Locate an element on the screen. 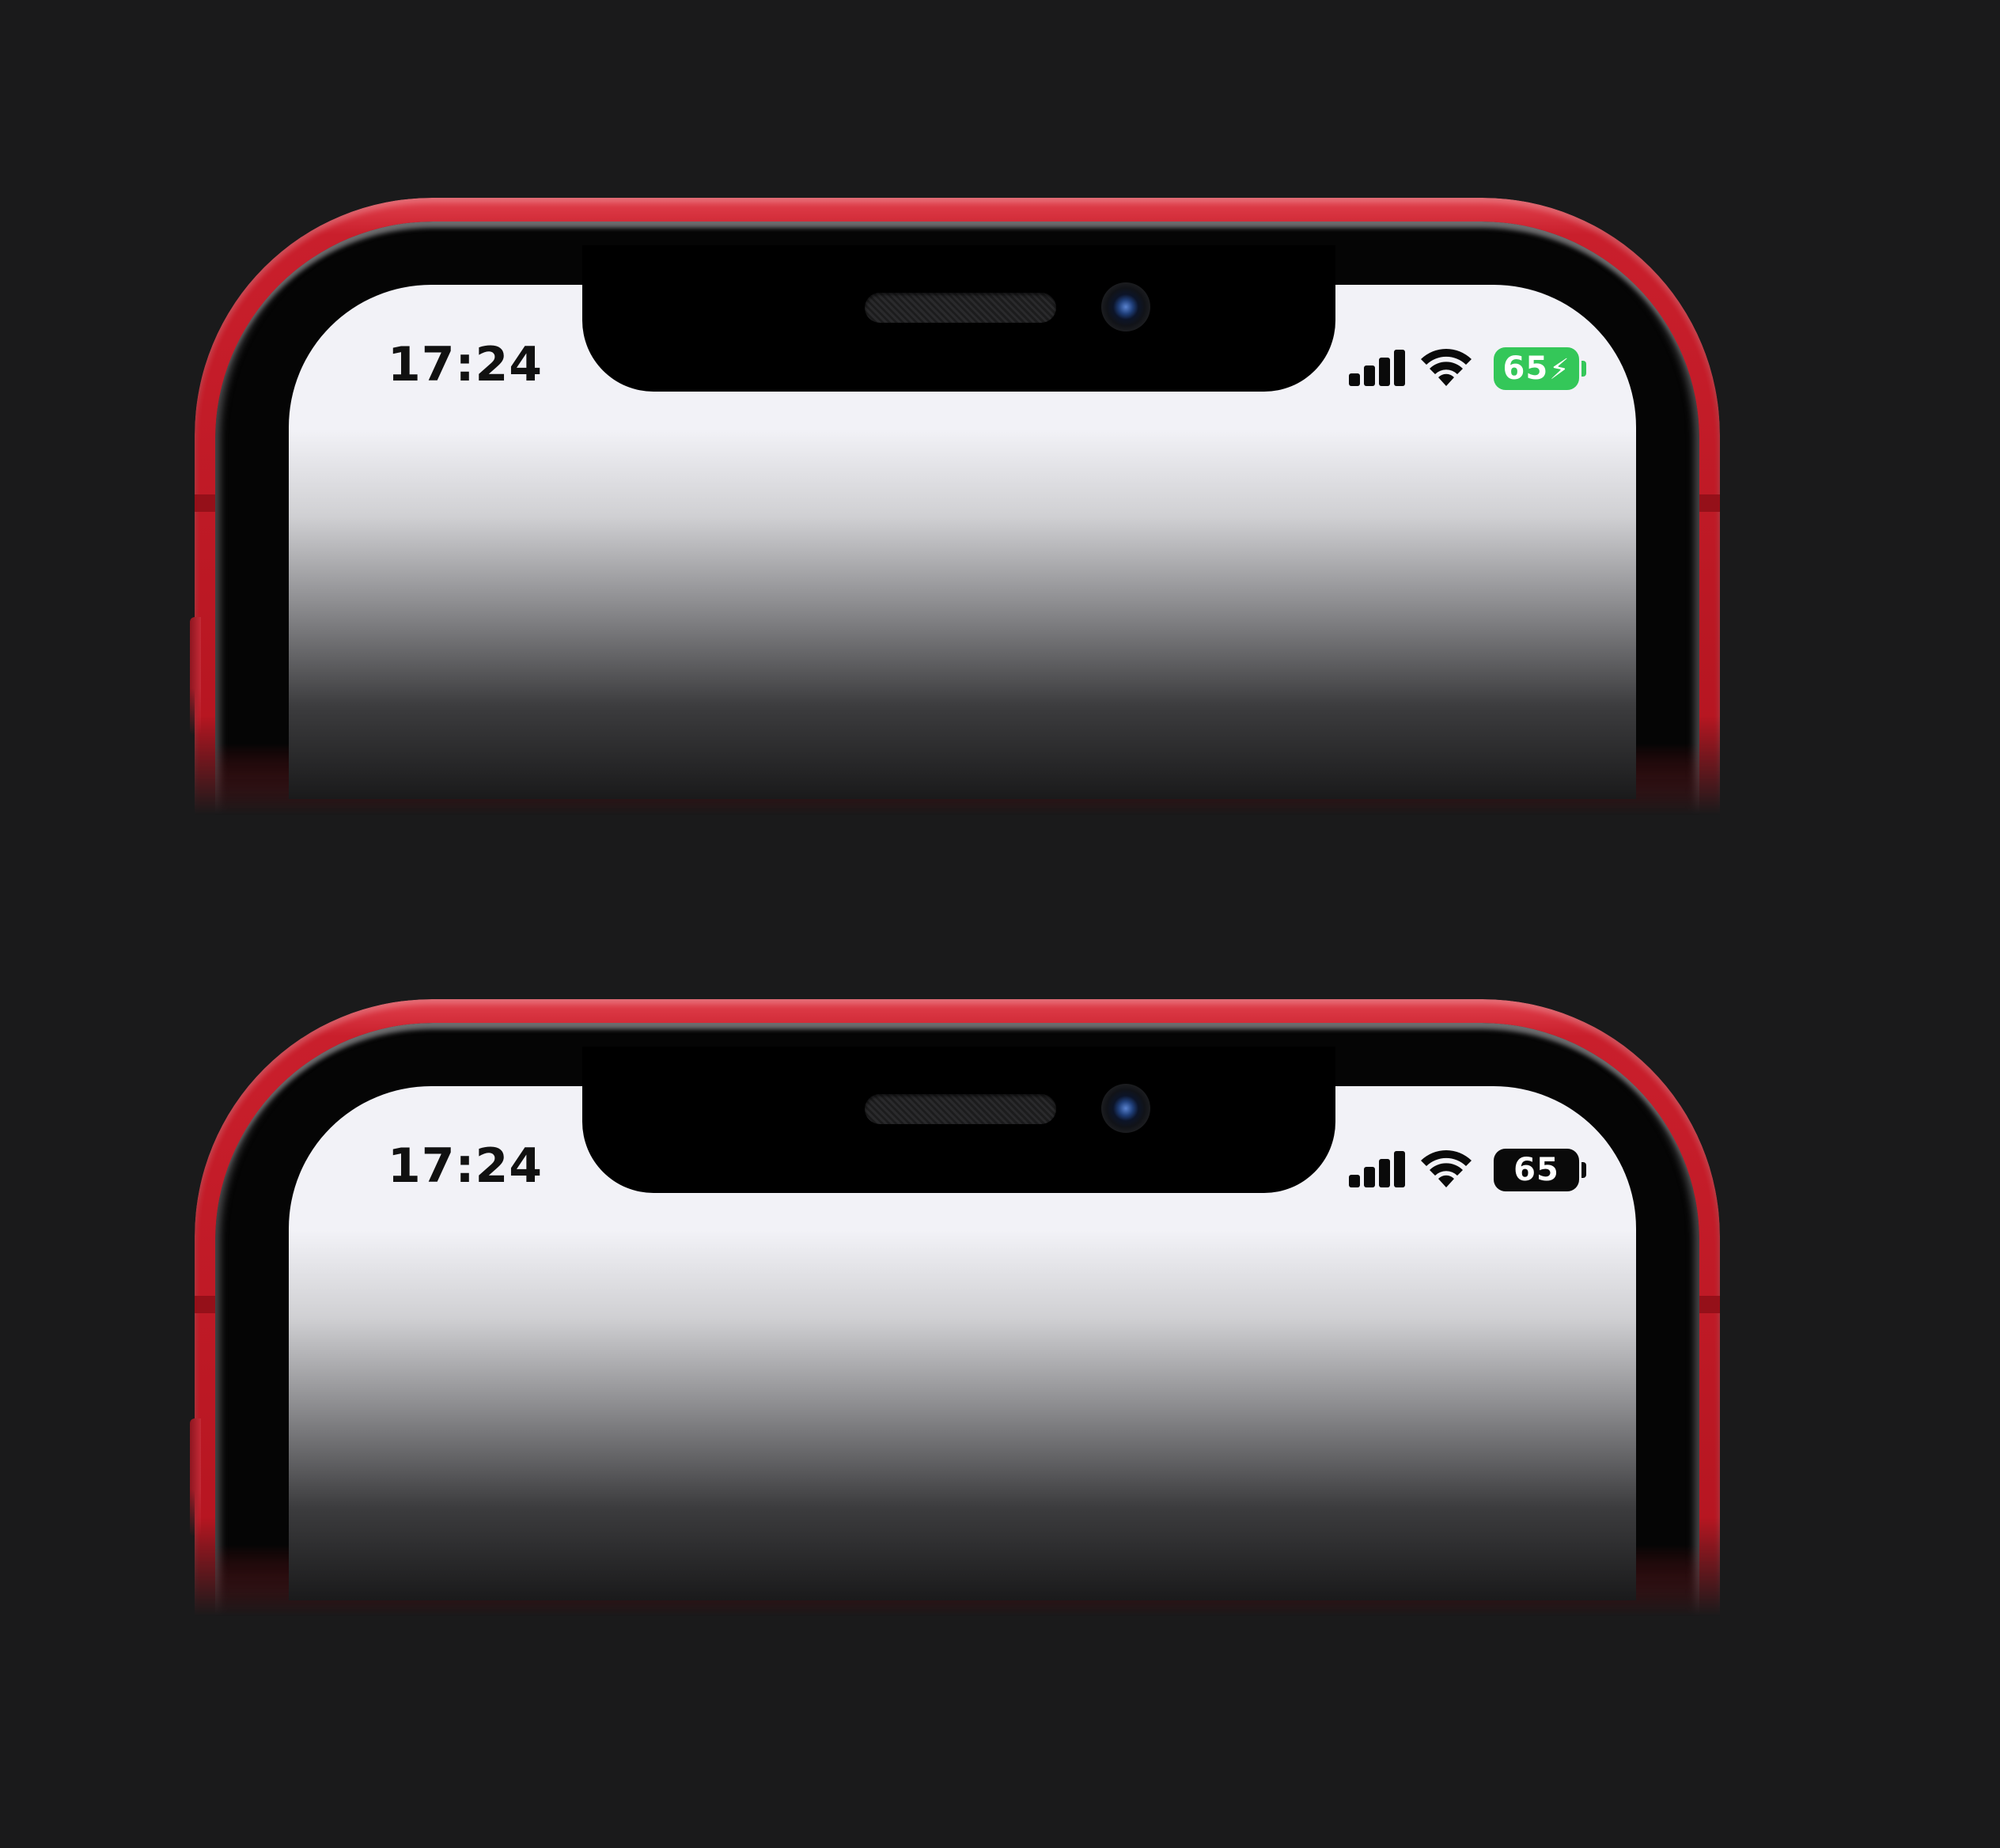  charging-bolt-icon: ⚡︎ is located at coordinates (1559, 370).